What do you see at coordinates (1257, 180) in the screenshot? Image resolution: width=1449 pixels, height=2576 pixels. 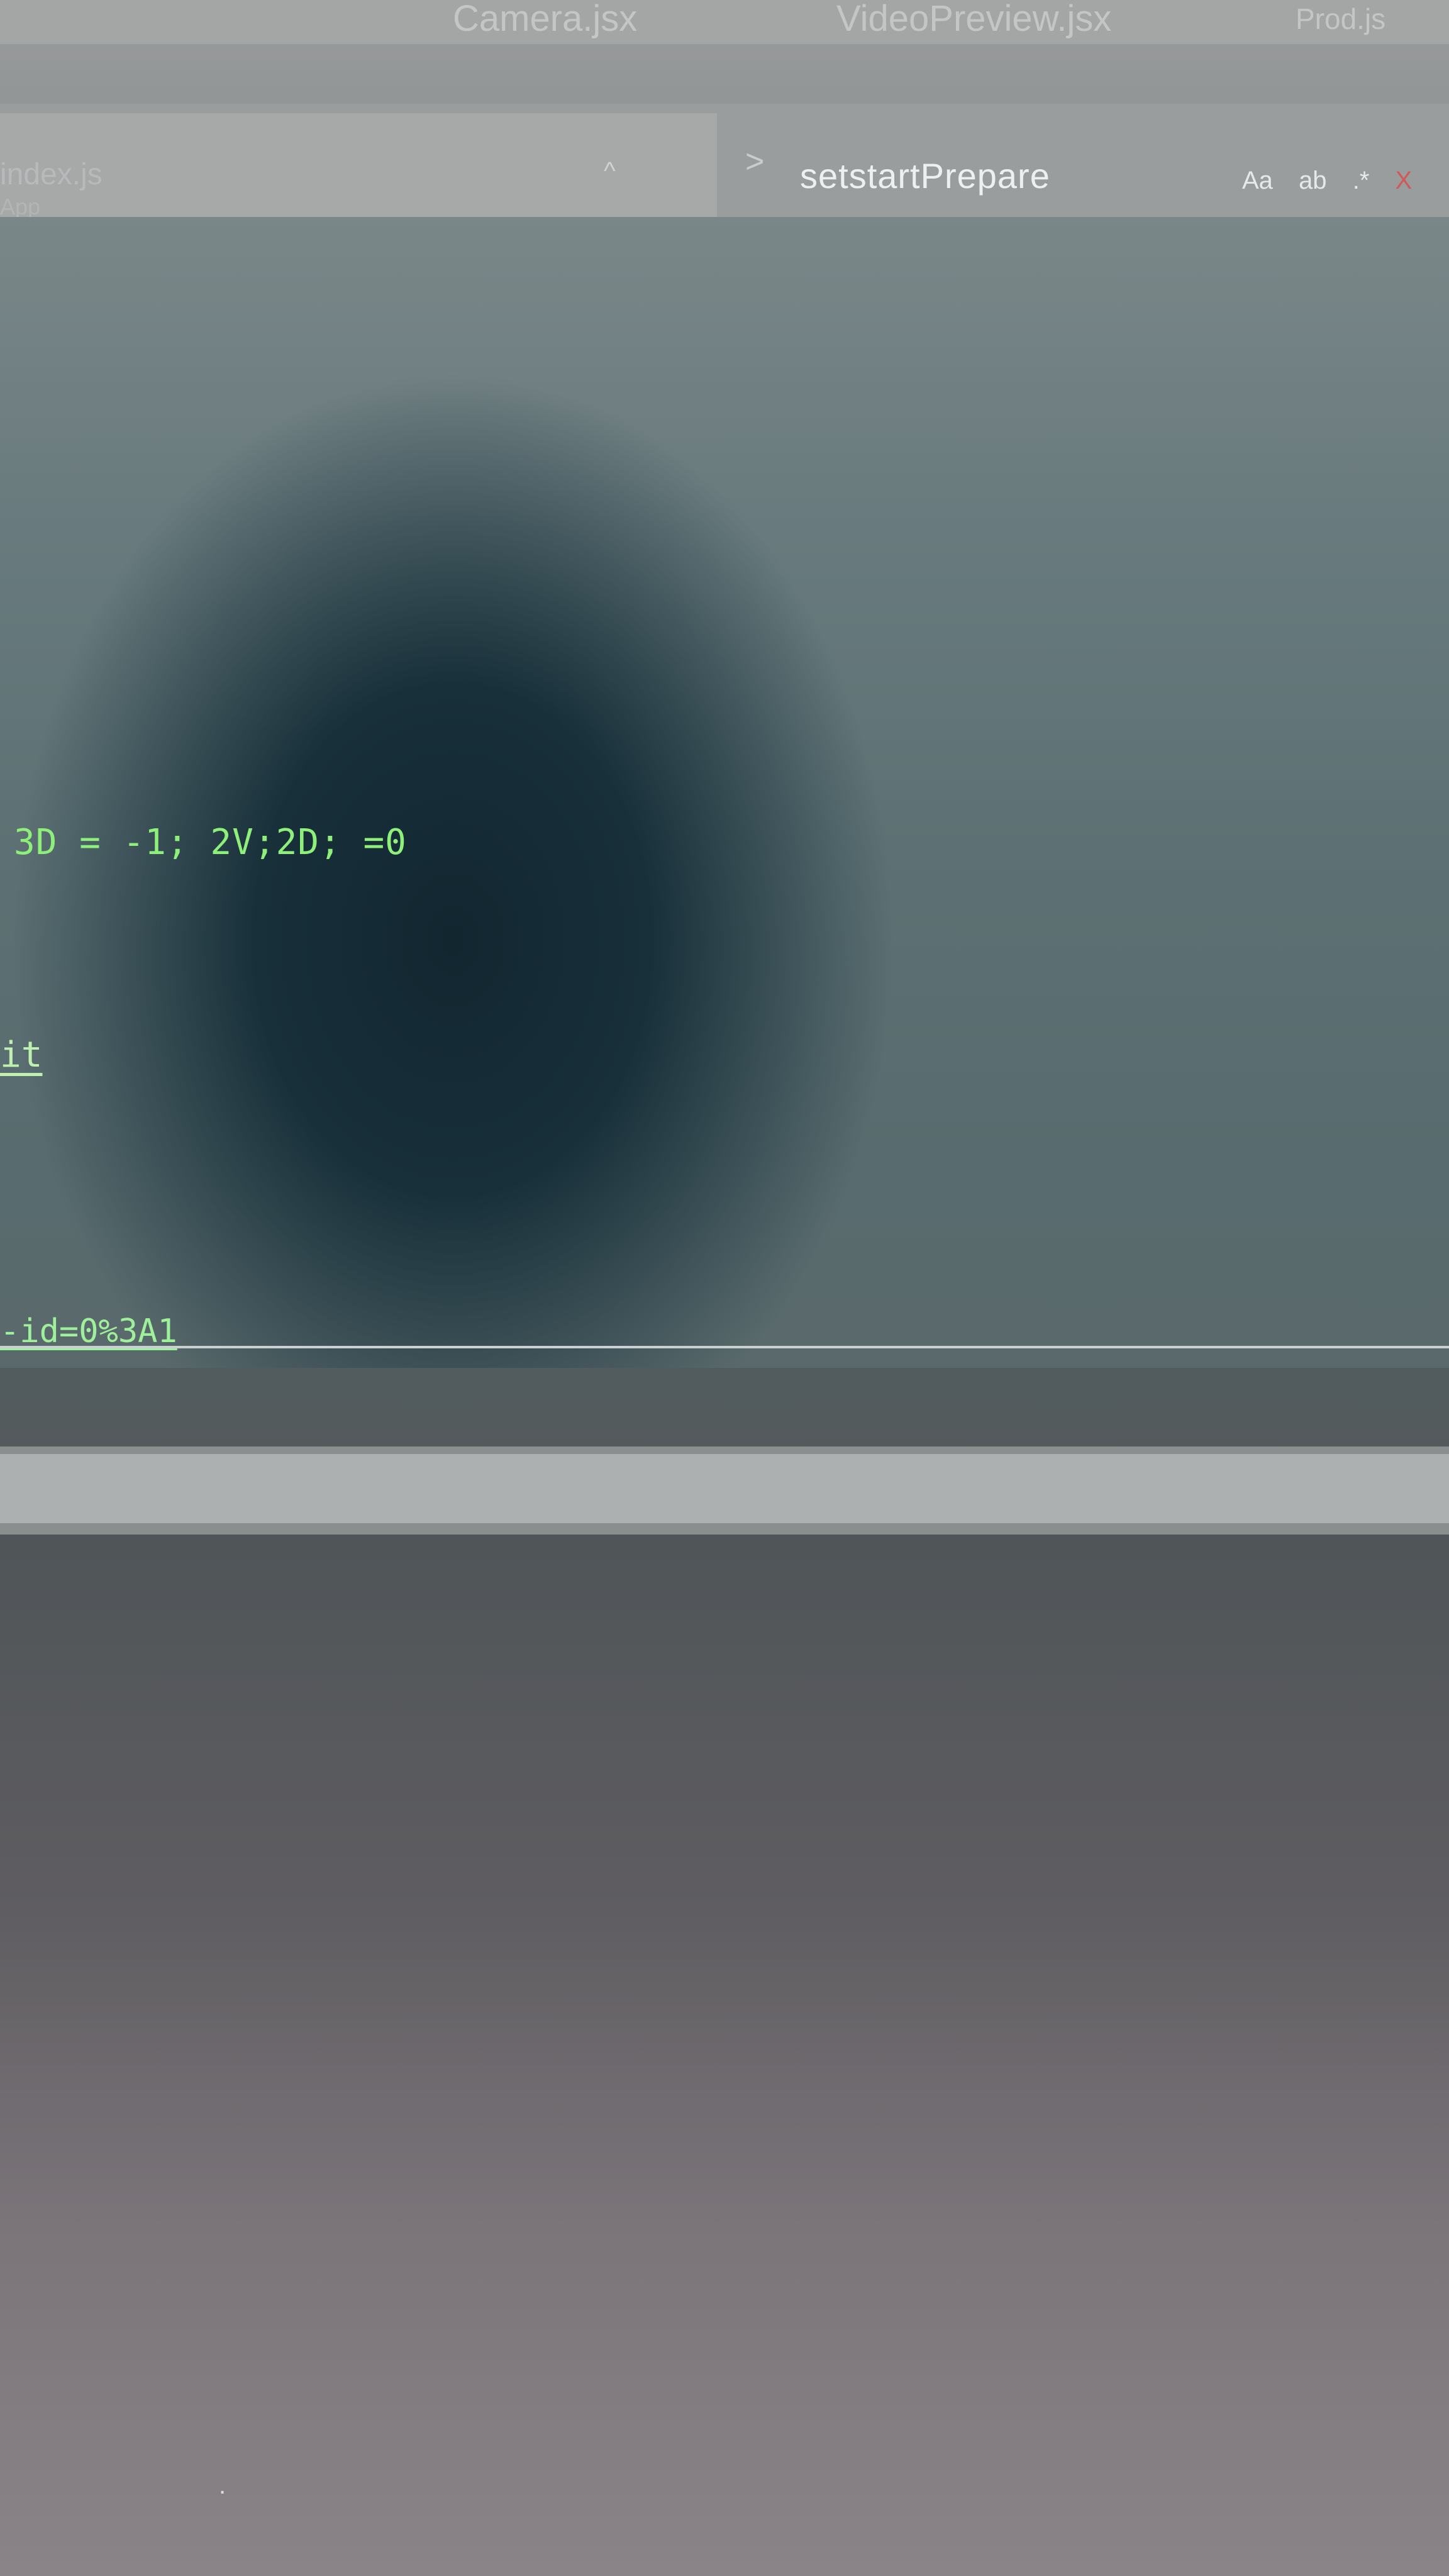 I see `match-case-toggle: Aa` at bounding box center [1257, 180].